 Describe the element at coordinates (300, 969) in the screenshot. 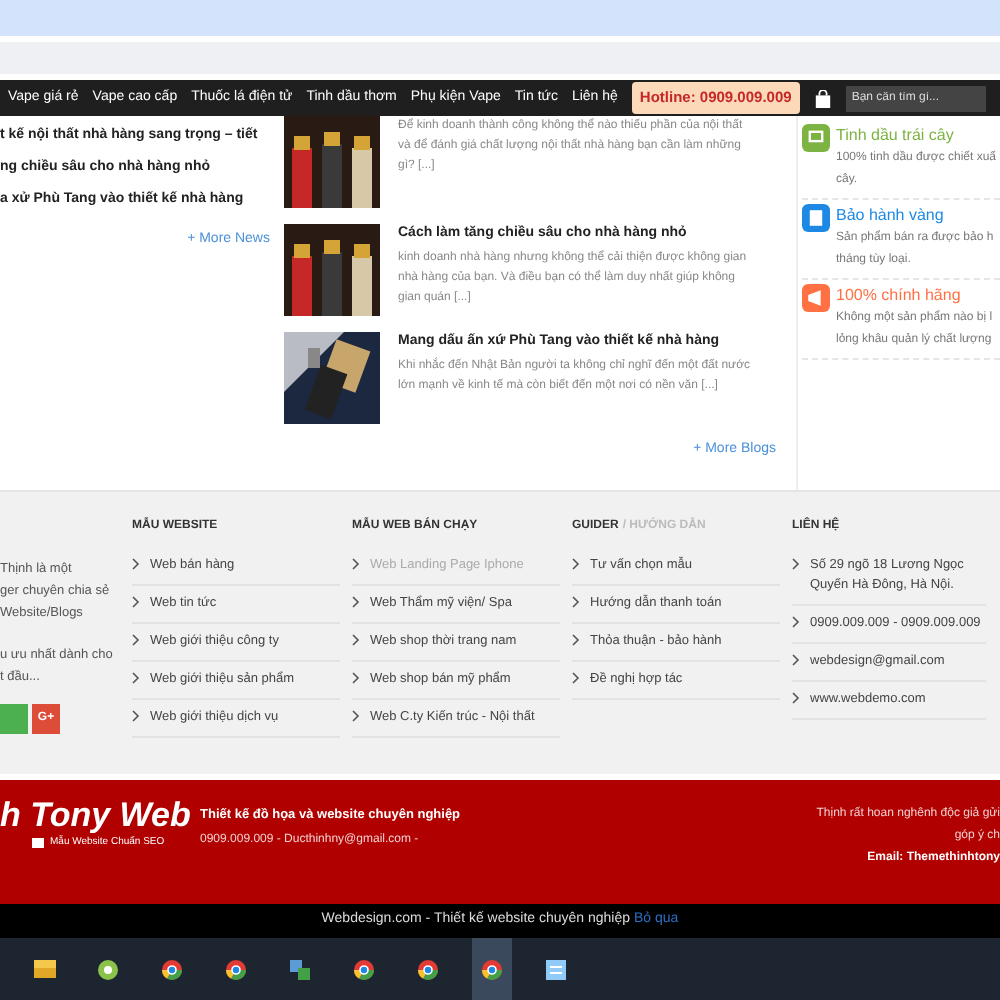

I see `network-icon` at that location.